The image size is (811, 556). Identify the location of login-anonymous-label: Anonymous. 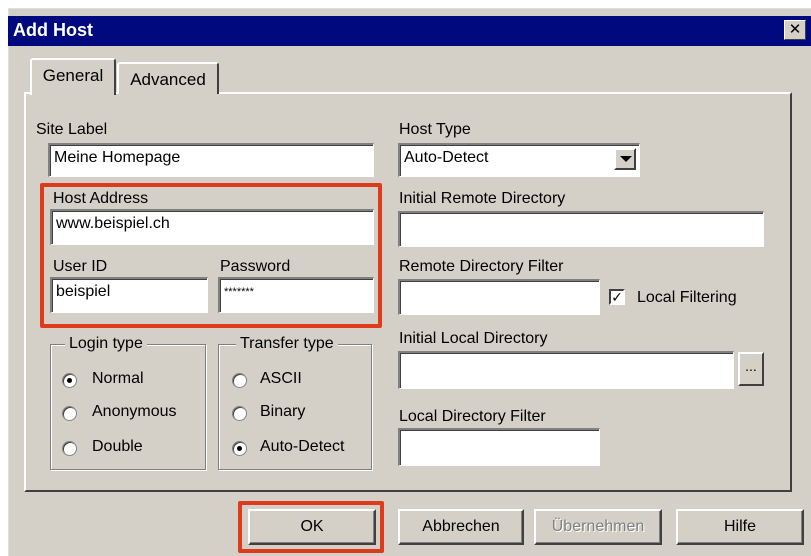
(134, 411).